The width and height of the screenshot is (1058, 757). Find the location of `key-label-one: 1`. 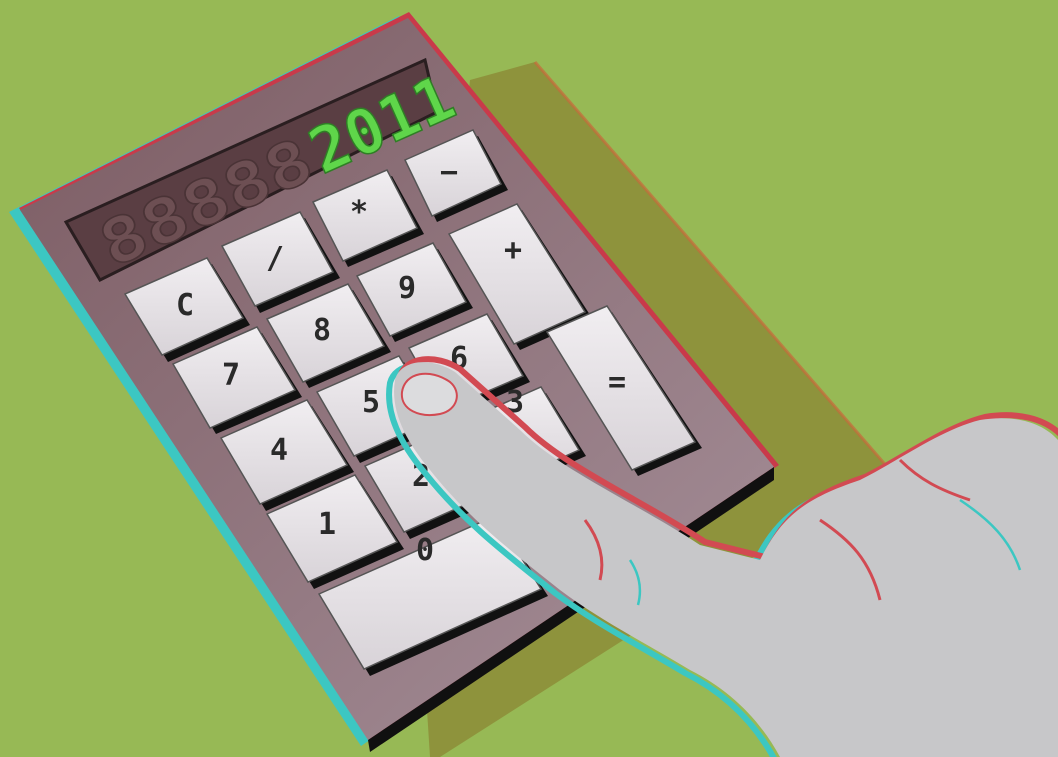

key-label-one: 1 is located at coordinates (327, 524).